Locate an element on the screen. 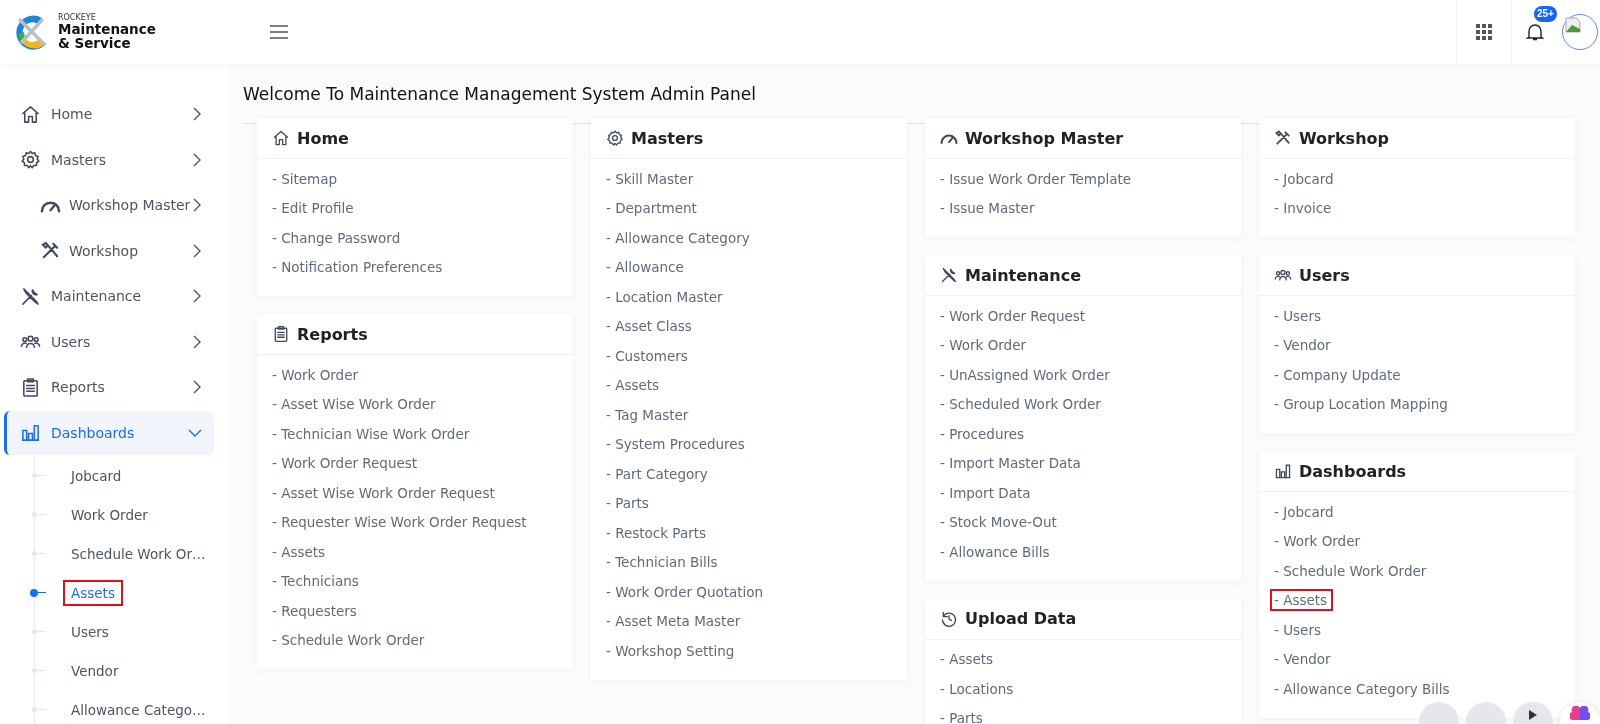  menu-link: - Technician Wise Work Order is located at coordinates (372, 433).